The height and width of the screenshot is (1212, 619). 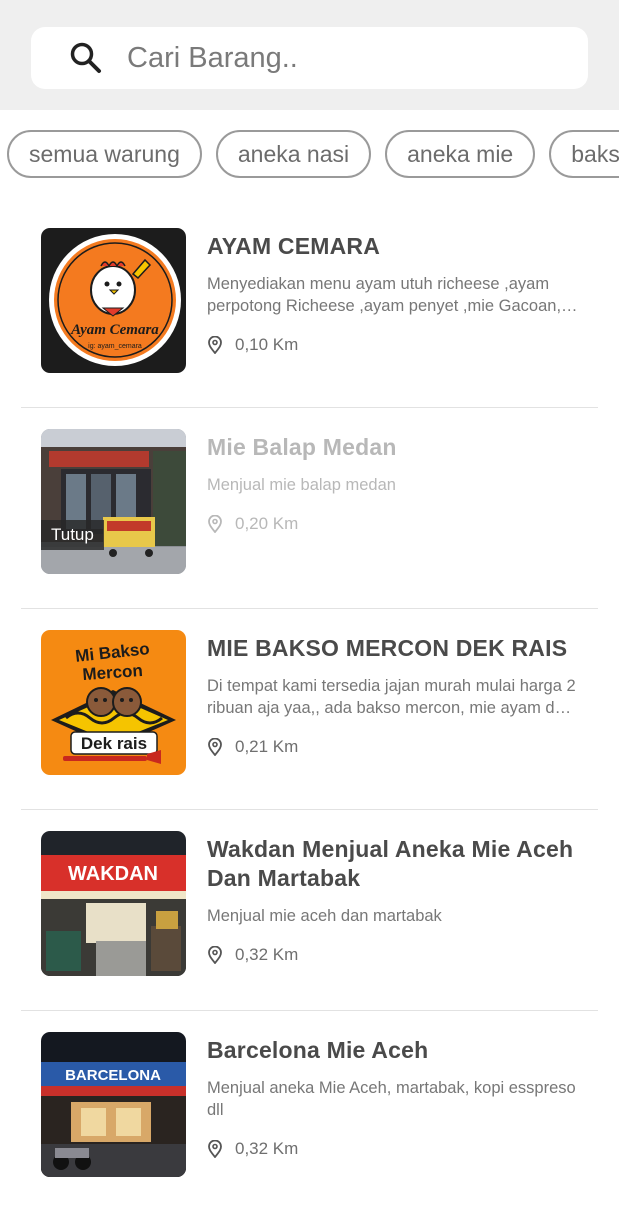 What do you see at coordinates (113, 1075) in the screenshot?
I see `svg-text: BARCELONA` at bounding box center [113, 1075].